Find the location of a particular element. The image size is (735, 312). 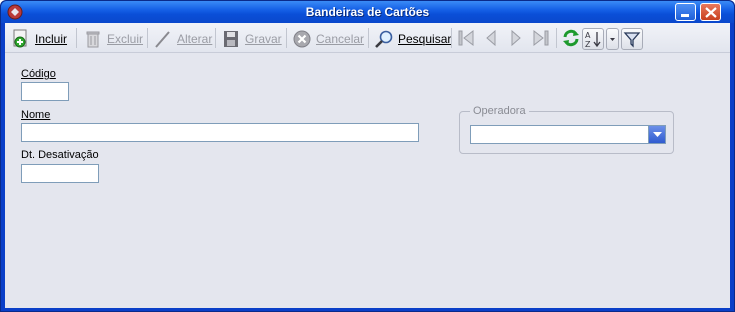

cancel-icon is located at coordinates (302, 39).